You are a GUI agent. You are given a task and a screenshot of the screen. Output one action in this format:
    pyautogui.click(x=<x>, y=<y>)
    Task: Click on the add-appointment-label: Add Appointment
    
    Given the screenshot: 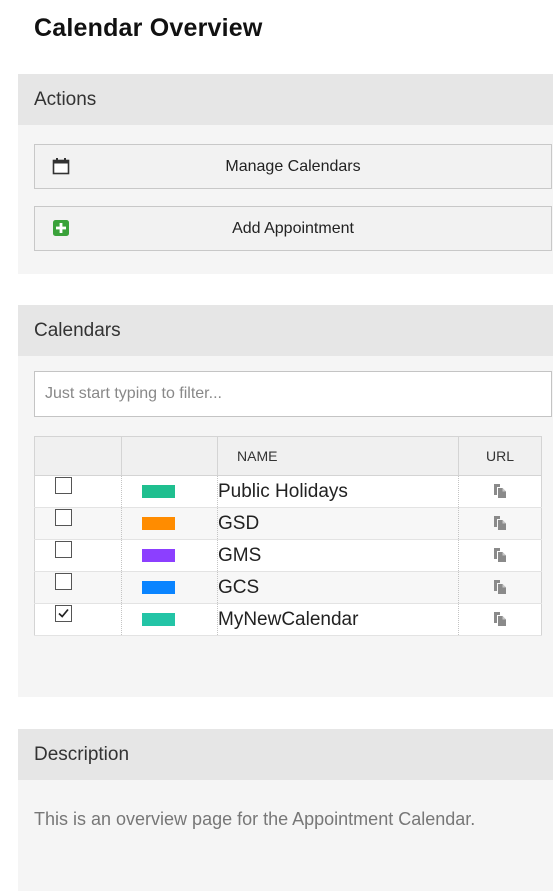 What is the action you would take?
    pyautogui.click(x=293, y=228)
    